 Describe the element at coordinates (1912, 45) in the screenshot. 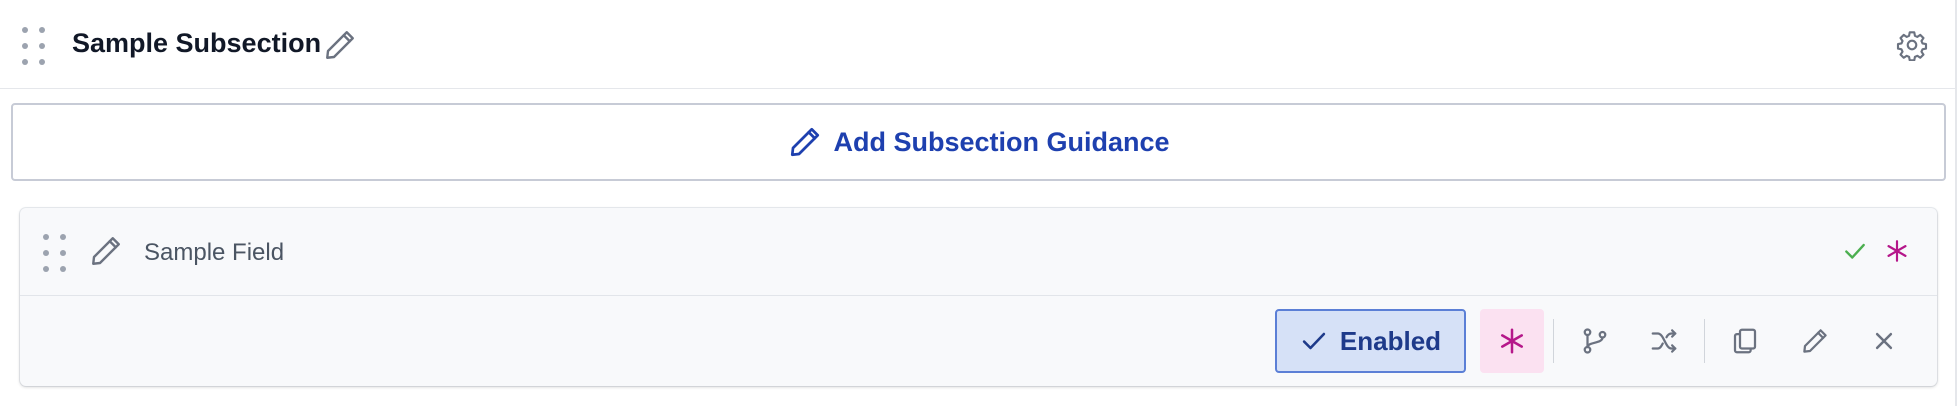

I see `gear-icon` at that location.